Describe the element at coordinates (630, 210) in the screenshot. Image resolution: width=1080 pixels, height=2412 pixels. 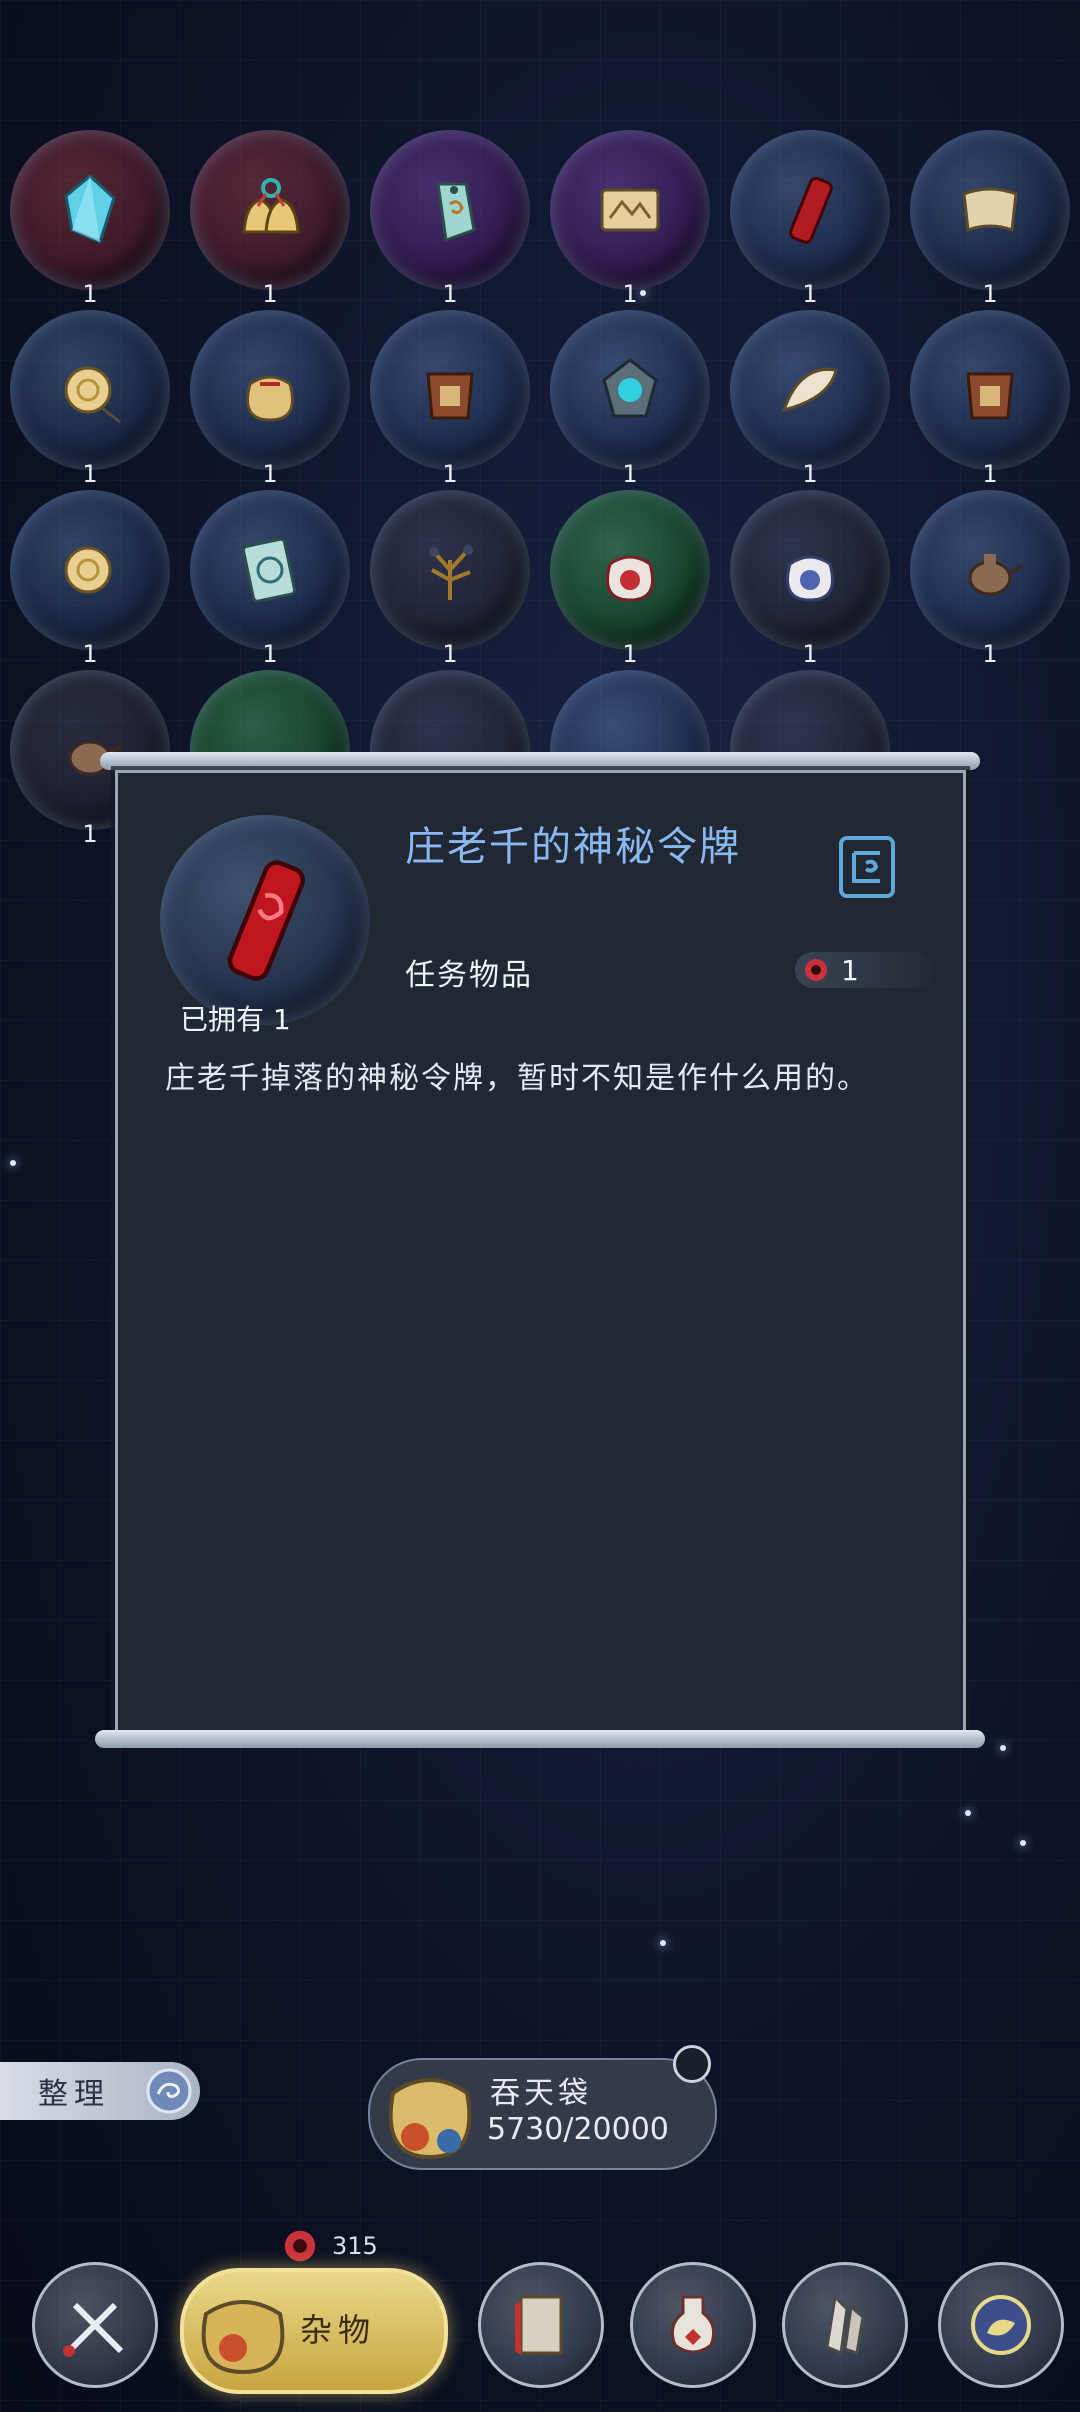
I see `map-scroll-icon` at that location.